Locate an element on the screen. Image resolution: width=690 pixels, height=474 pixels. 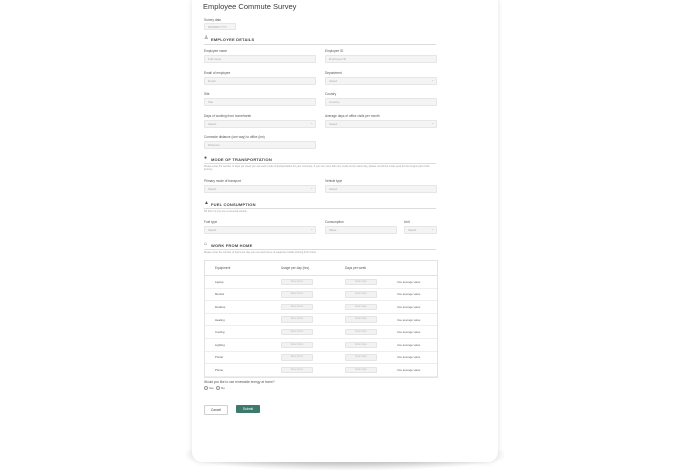
col-days: Days per week is located at coordinates (356, 268).